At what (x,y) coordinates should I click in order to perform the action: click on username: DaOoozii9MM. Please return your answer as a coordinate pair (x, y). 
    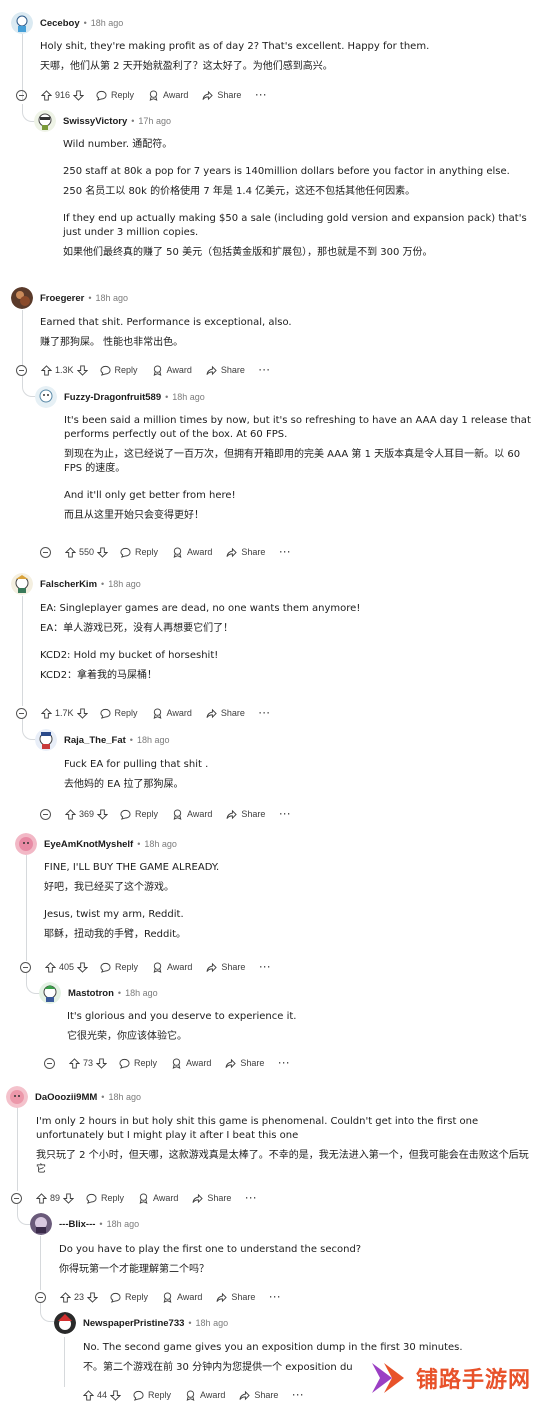
    Looking at the image, I should click on (66, 1097).